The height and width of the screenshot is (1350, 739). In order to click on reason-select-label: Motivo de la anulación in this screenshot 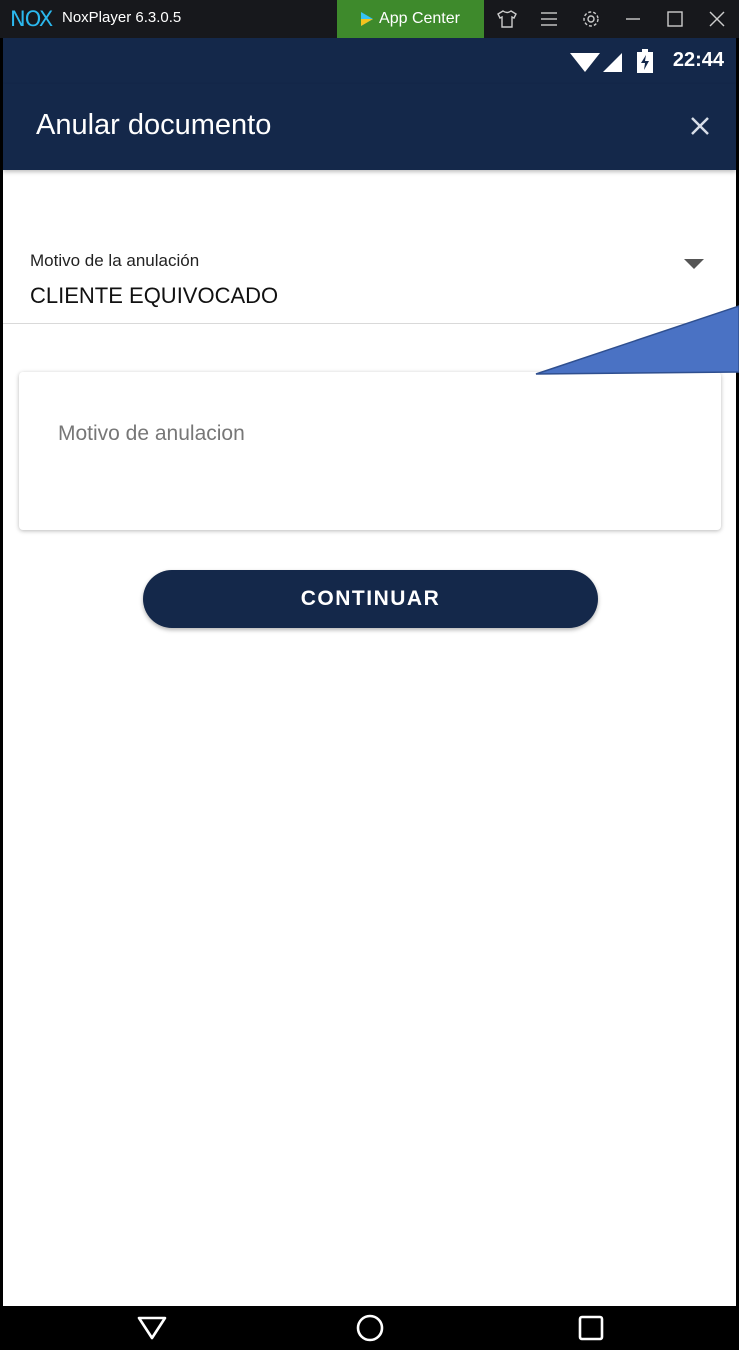, I will do `click(115, 260)`.